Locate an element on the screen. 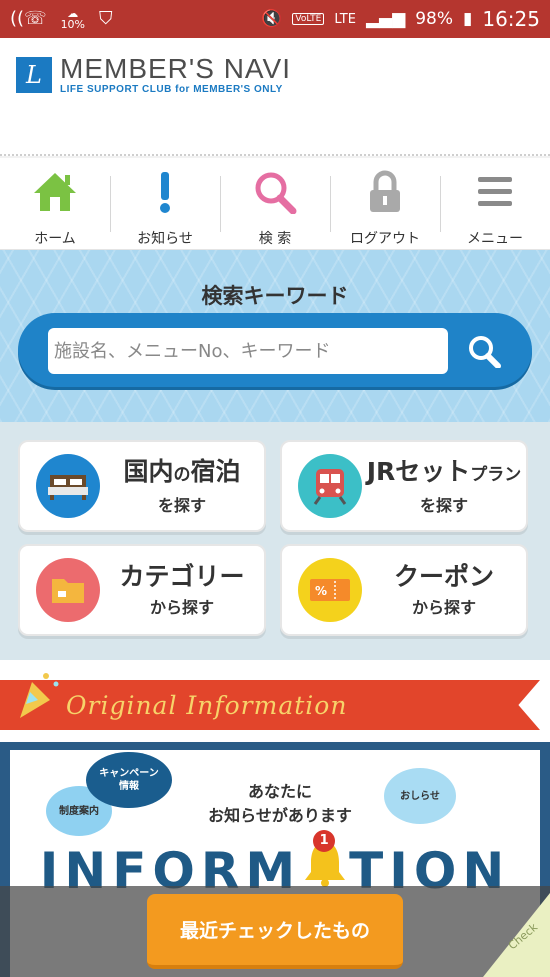 The image size is (550, 977). nav-notice-label: お知らせ is located at coordinates (165, 239).